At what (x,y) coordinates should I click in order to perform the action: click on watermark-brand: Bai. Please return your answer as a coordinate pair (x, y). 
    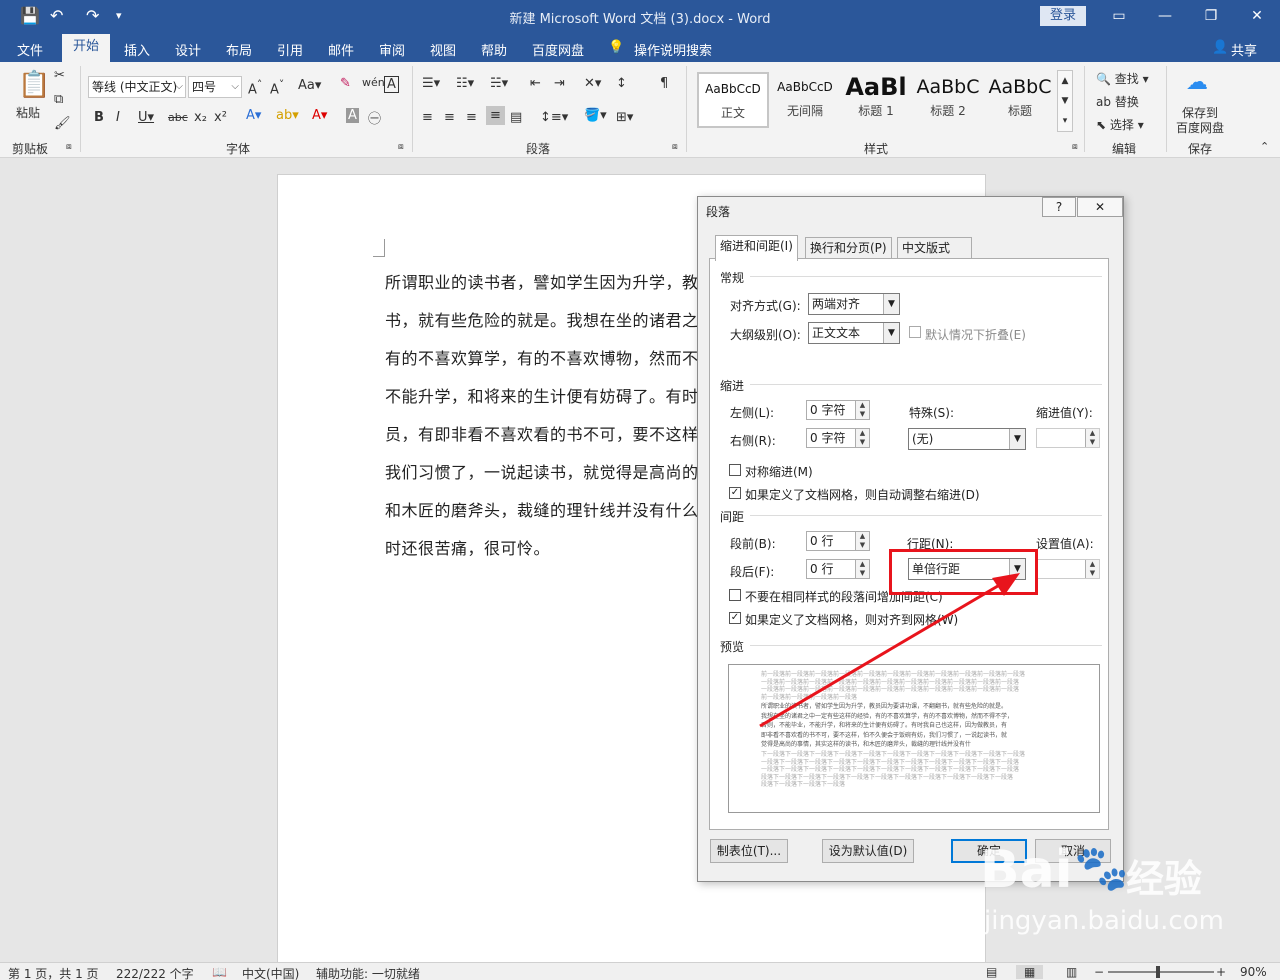
    Looking at the image, I should click on (1026, 870).